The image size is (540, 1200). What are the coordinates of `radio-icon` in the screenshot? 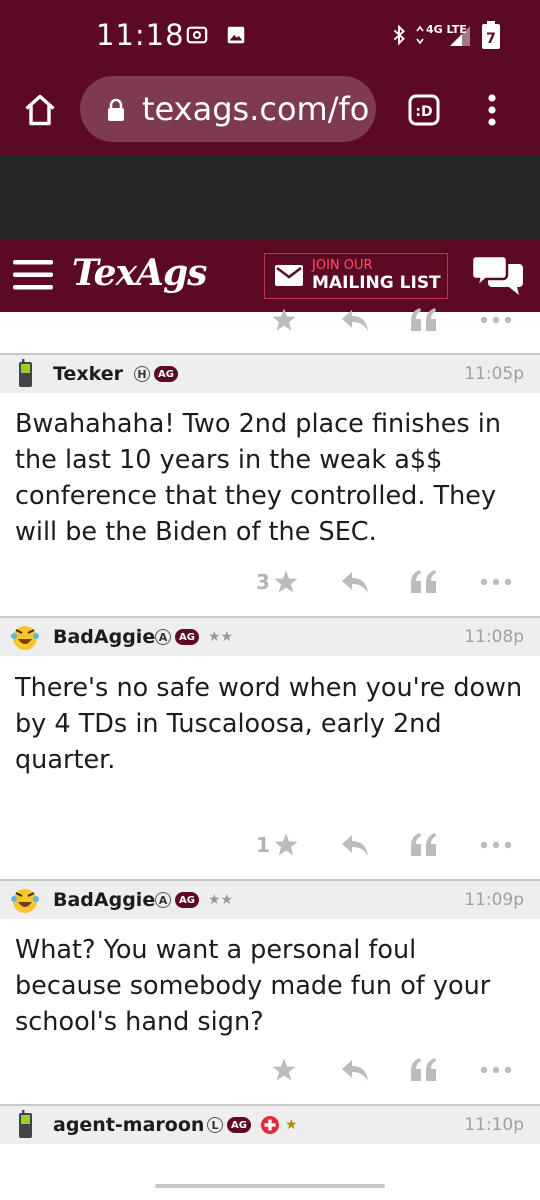 It's located at (197, 35).